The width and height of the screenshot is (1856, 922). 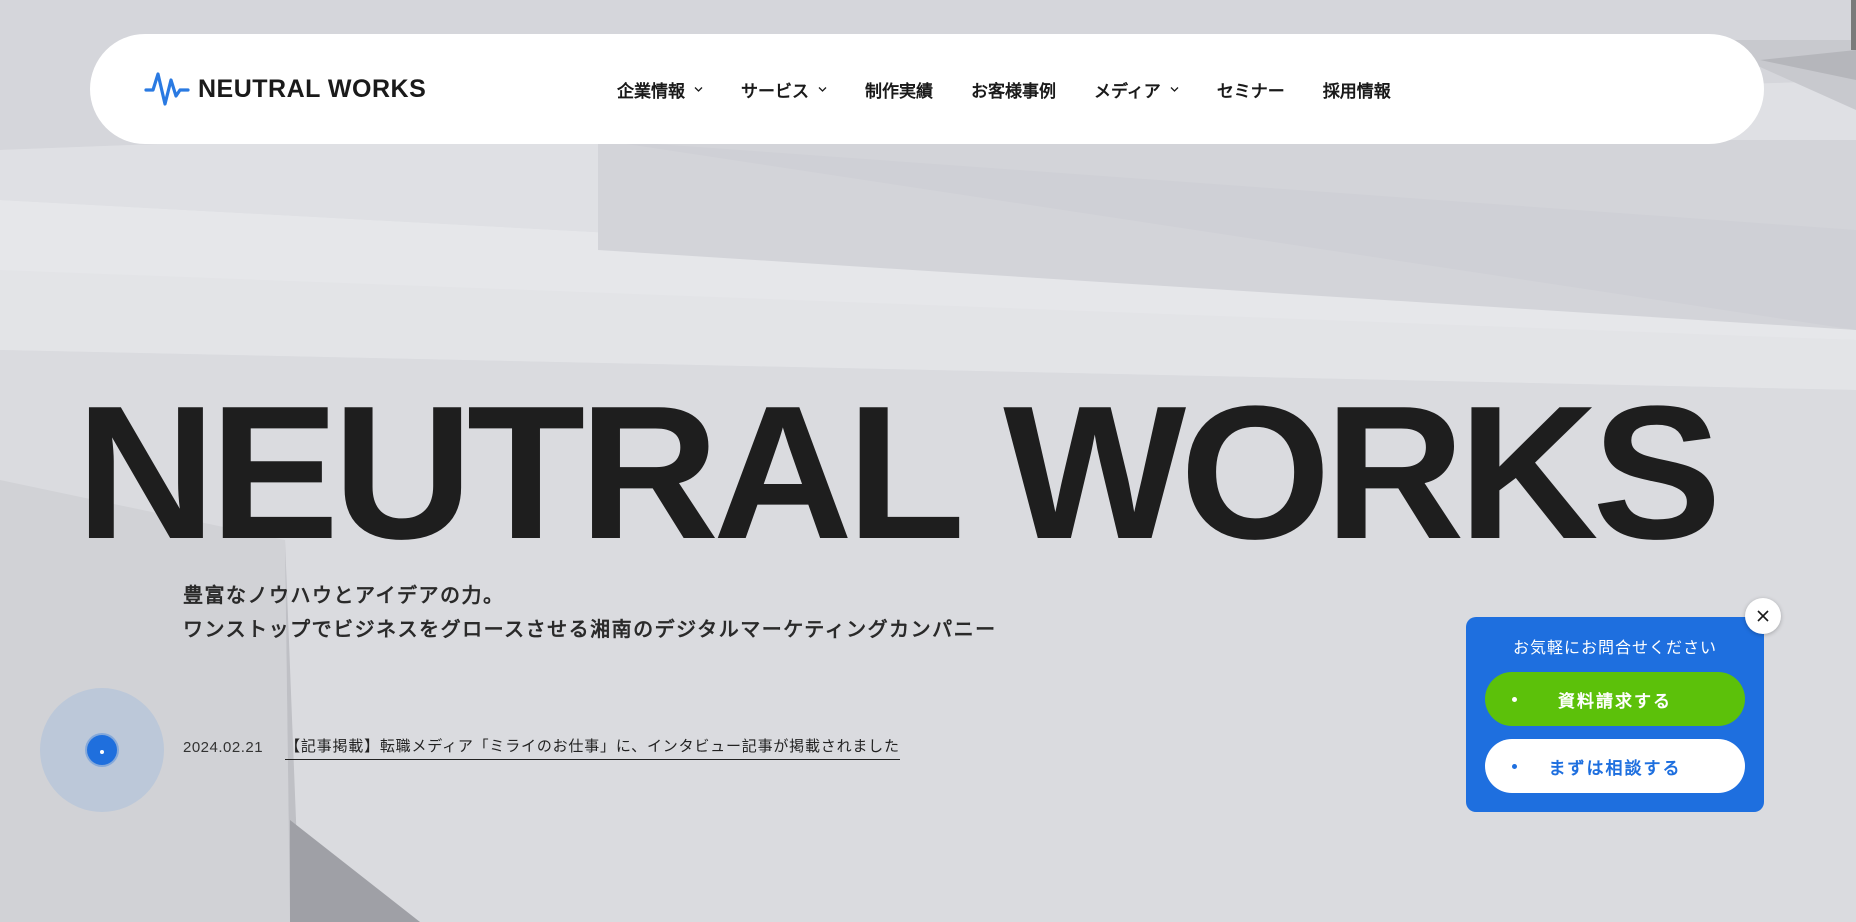 I want to click on nav-label: 企業情報, so click(x=651, y=91).